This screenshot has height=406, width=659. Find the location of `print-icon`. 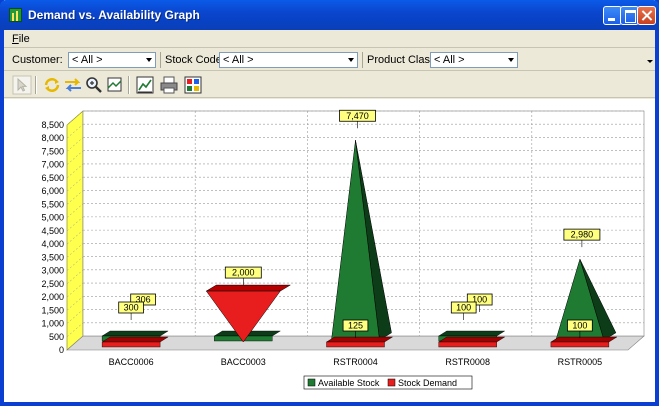

print-icon is located at coordinates (169, 85).